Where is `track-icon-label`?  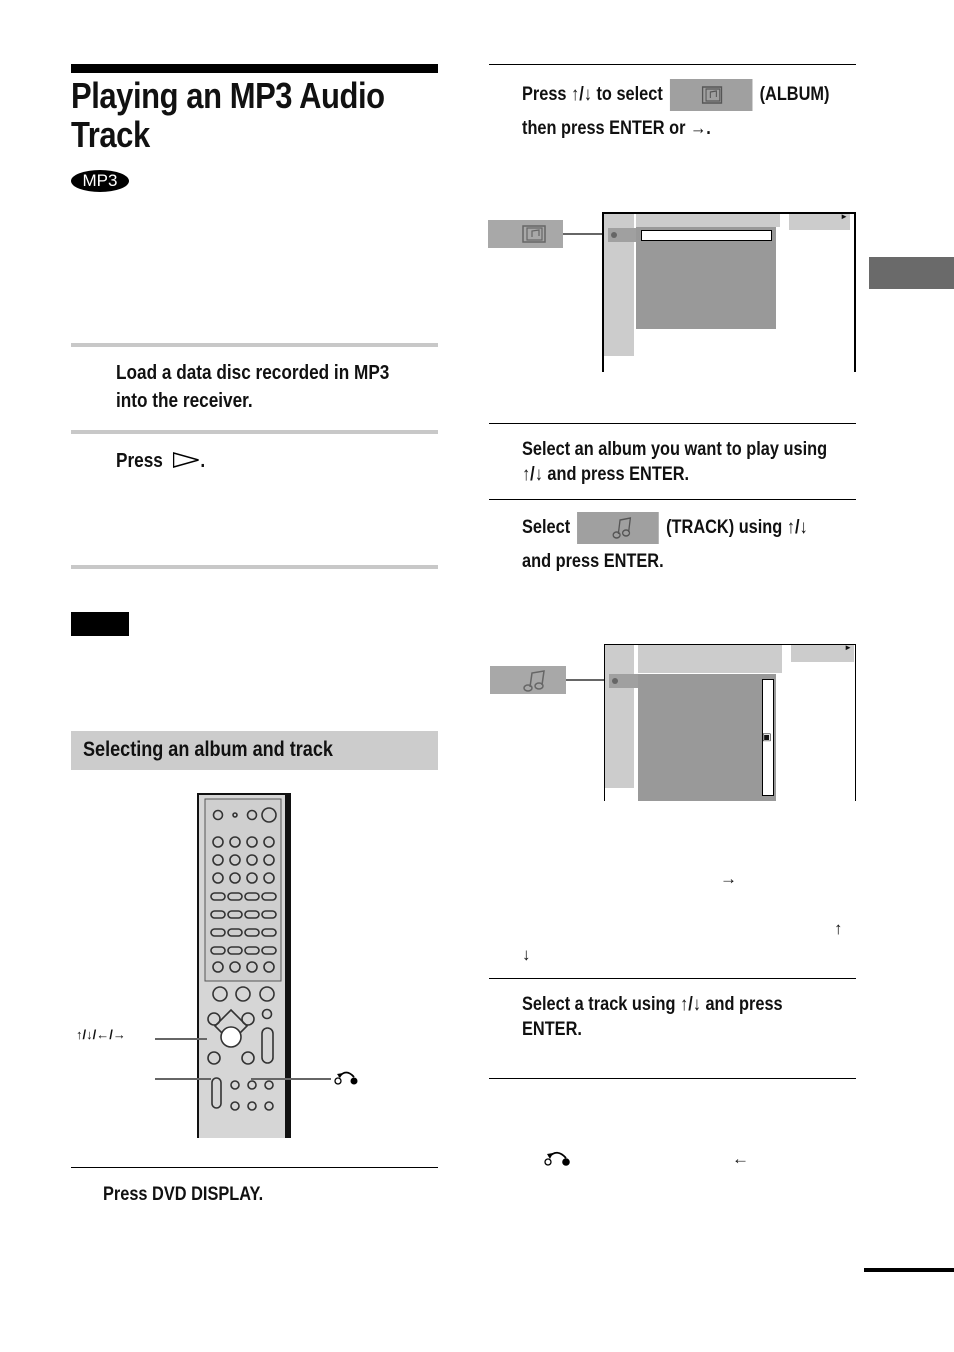 track-icon-label is located at coordinates (528, 680).